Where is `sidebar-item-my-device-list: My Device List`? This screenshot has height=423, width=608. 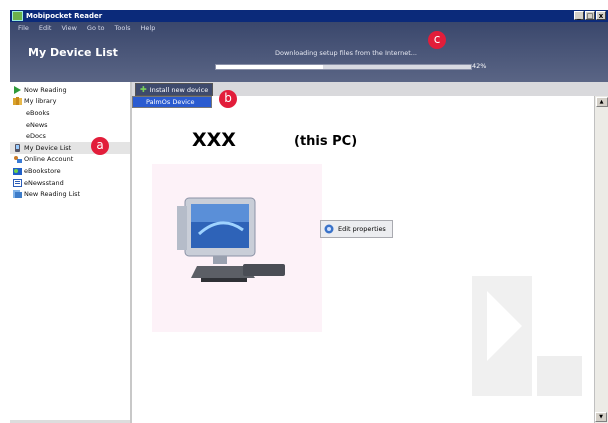 sidebar-item-my-device-list: My Device List is located at coordinates (70, 147).